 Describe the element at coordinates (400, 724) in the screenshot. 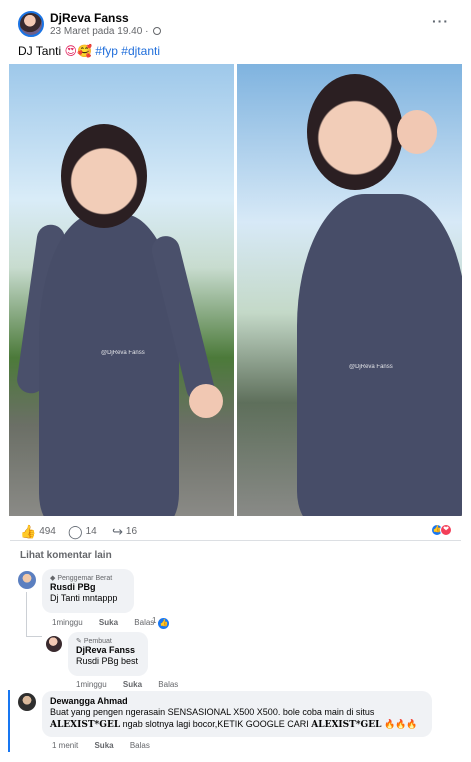

I see `fire-emoji: 🔥🔥🔥` at that location.